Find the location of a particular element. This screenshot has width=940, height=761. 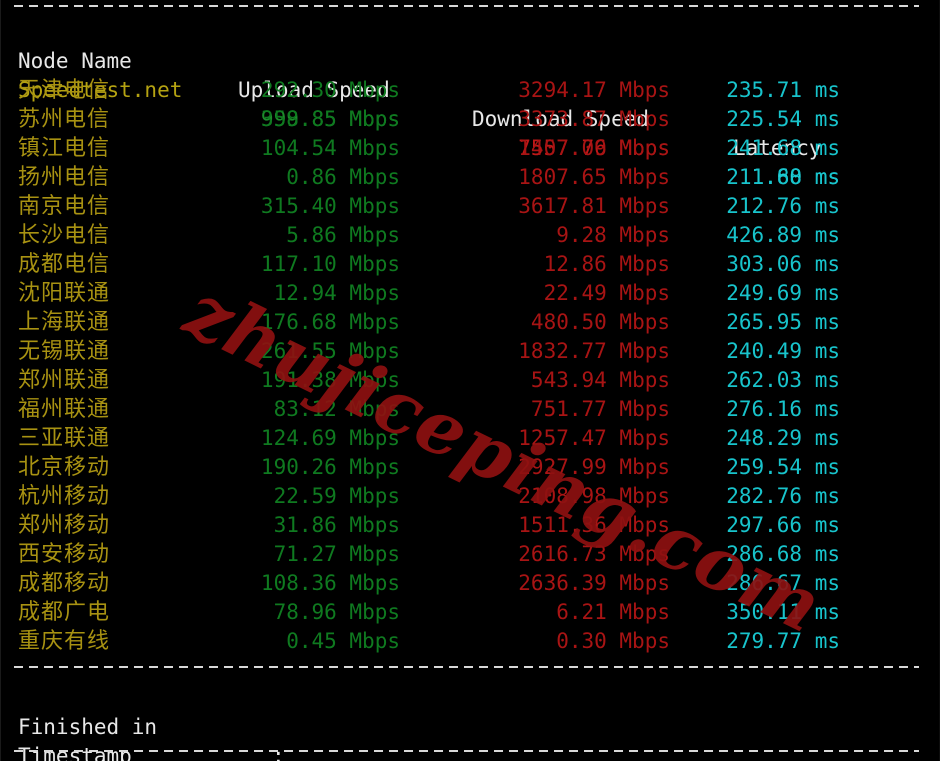

table-row: 无锡联通 261.55 Mbps 1832.77 Mbps 240.49 ms is located at coordinates (470, 351).